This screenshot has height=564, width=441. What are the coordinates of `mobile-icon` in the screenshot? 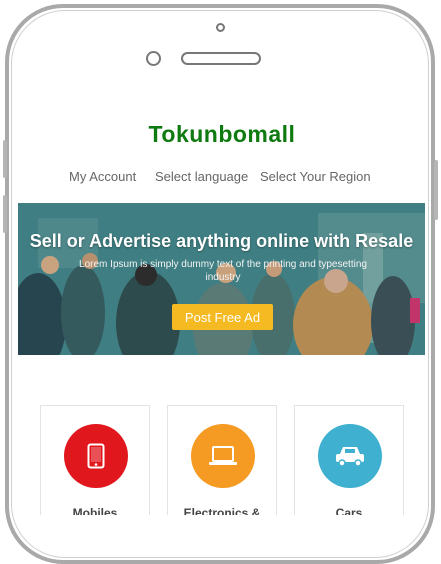 It's located at (96, 456).